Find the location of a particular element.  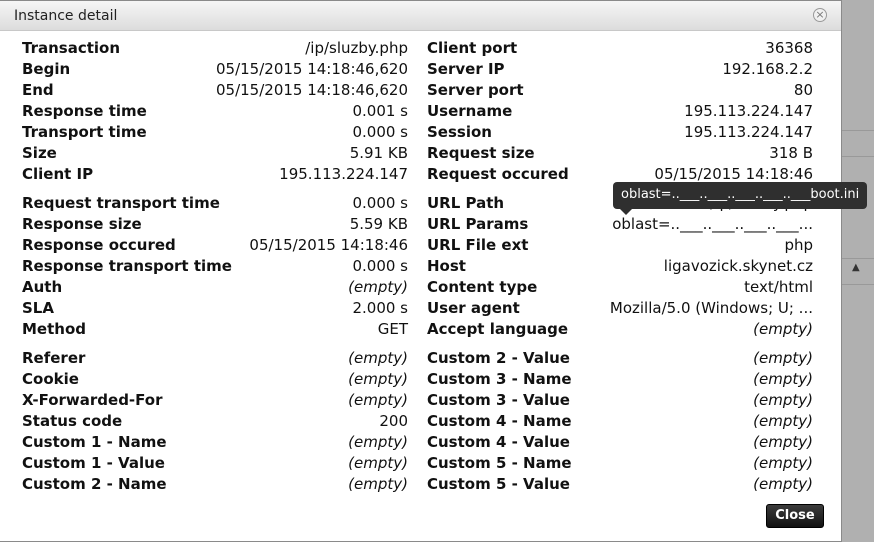

detail-label: Custom 3 - Name is located at coordinates (499, 379).